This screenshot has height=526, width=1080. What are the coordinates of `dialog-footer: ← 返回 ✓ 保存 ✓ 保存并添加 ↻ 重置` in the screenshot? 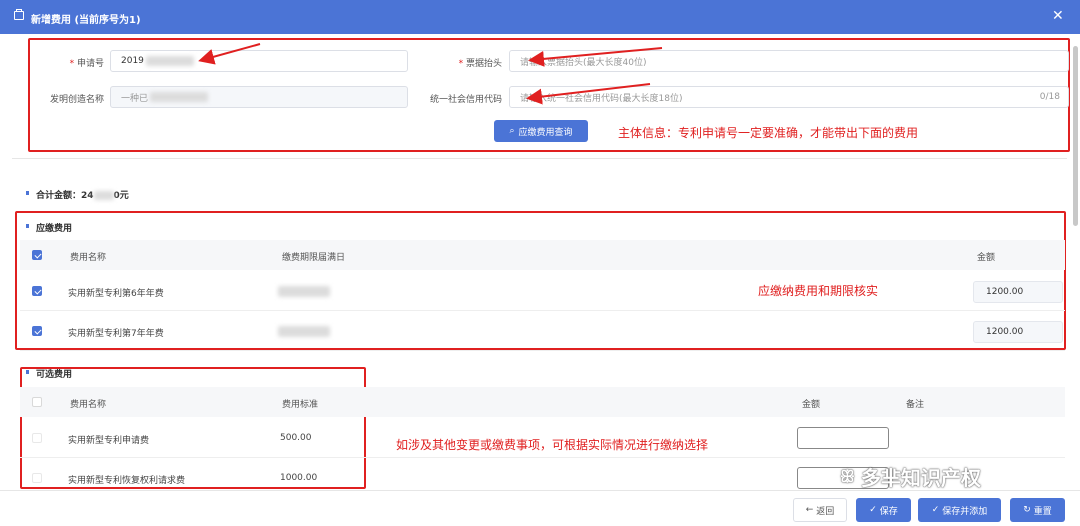 It's located at (540, 508).